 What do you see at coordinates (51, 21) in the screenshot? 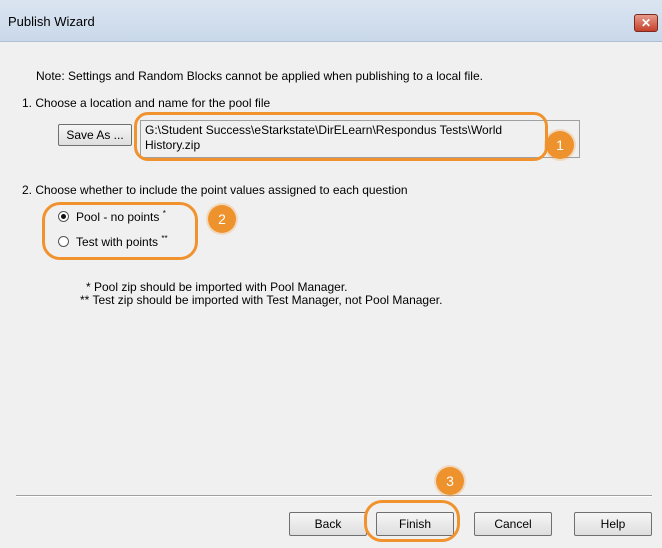
I see `window-title: Publish Wizard` at bounding box center [51, 21].